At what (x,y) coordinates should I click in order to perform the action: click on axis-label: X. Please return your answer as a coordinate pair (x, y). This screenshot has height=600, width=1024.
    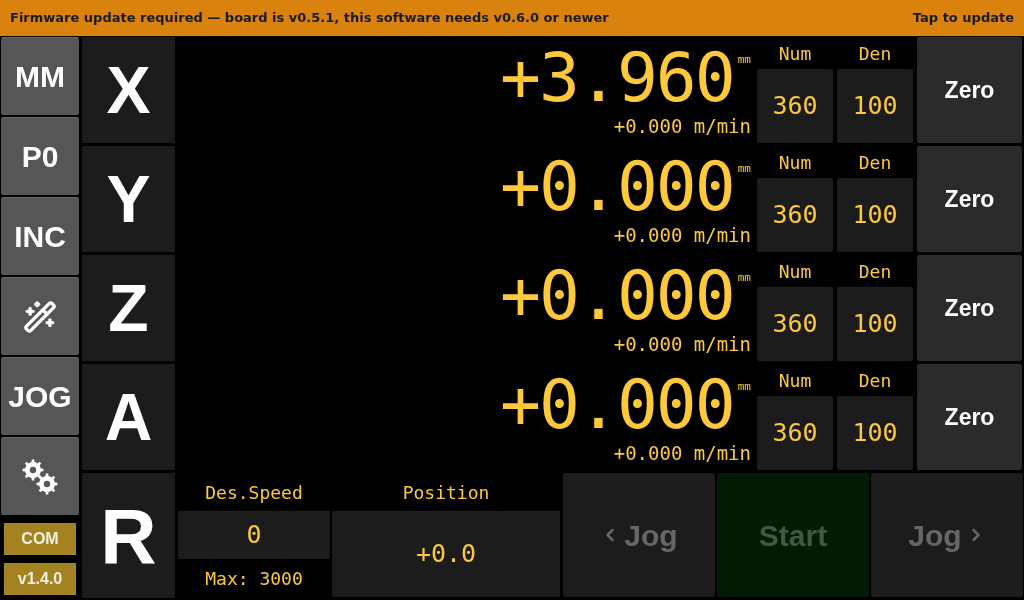
    Looking at the image, I should click on (128, 90).